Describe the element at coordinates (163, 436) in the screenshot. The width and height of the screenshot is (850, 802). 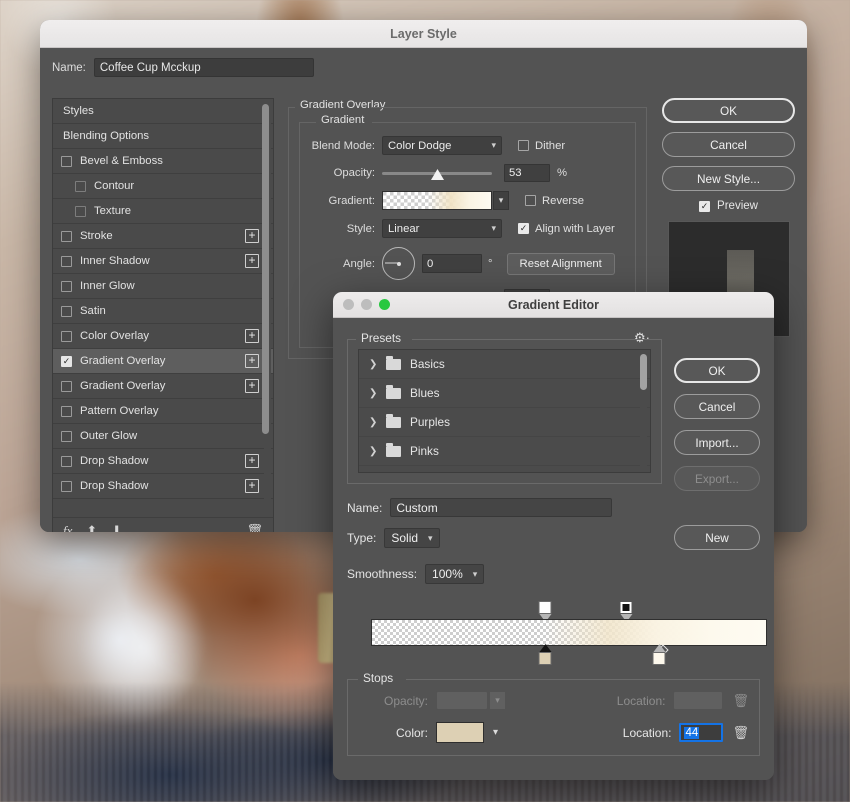
I see `sidebar-item-outer-glow: Outer Glow` at that location.